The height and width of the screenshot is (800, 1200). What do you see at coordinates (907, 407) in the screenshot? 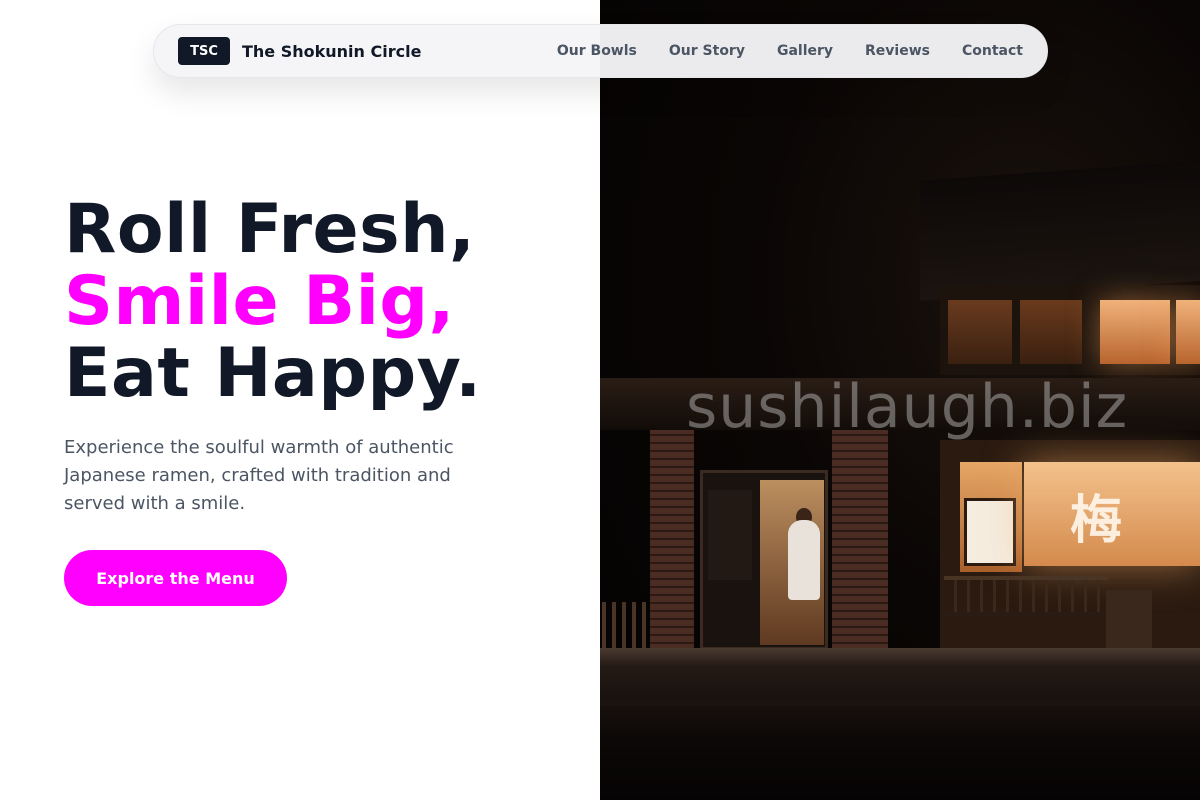
I see `watermark-text: sushilaugh.biz` at bounding box center [907, 407].